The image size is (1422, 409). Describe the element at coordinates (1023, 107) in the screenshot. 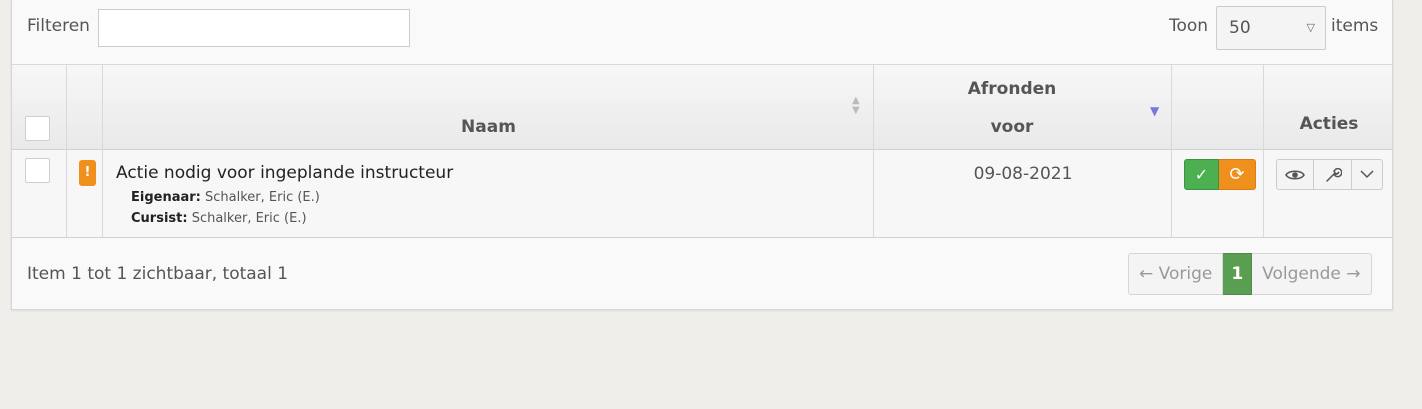

I see `header-due-col: Afronden voor ▼` at that location.